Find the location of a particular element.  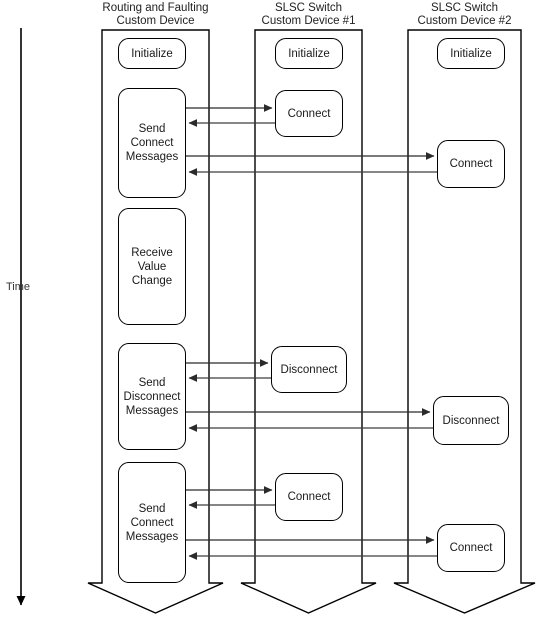

box-device2-connect: Connect is located at coordinates (471, 164).